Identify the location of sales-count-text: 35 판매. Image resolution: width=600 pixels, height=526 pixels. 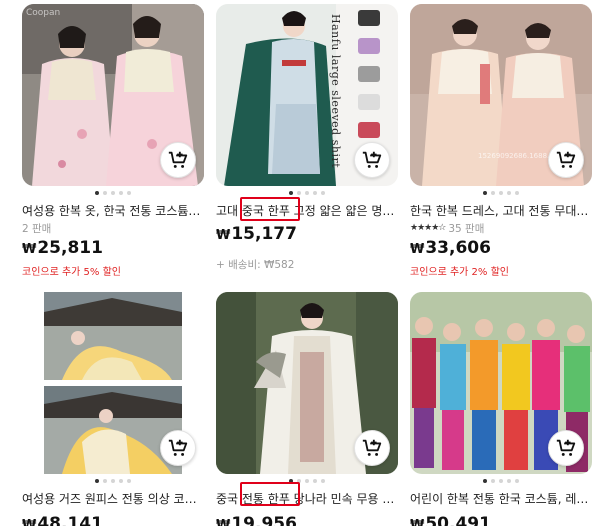
(466, 228).